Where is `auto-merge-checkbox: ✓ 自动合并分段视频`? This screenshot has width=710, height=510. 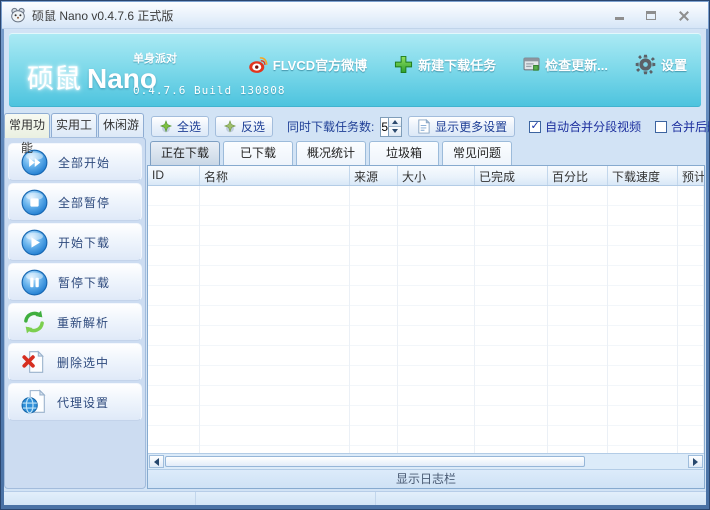 auto-merge-checkbox: ✓ 自动合并分段视频 is located at coordinates (585, 126).